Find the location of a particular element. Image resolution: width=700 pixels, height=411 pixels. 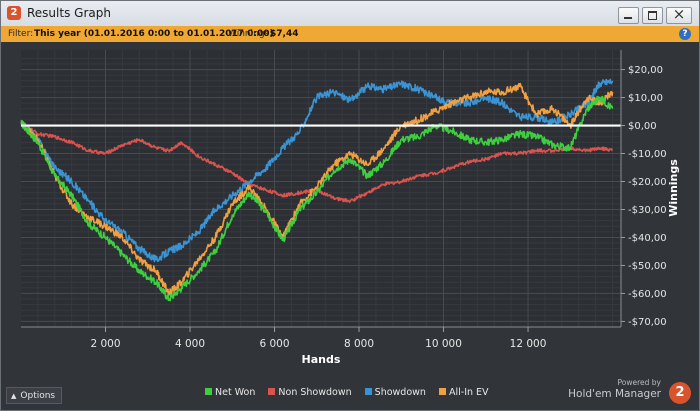

title-bar: 2 Results Graph is located at coordinates (350, 14).